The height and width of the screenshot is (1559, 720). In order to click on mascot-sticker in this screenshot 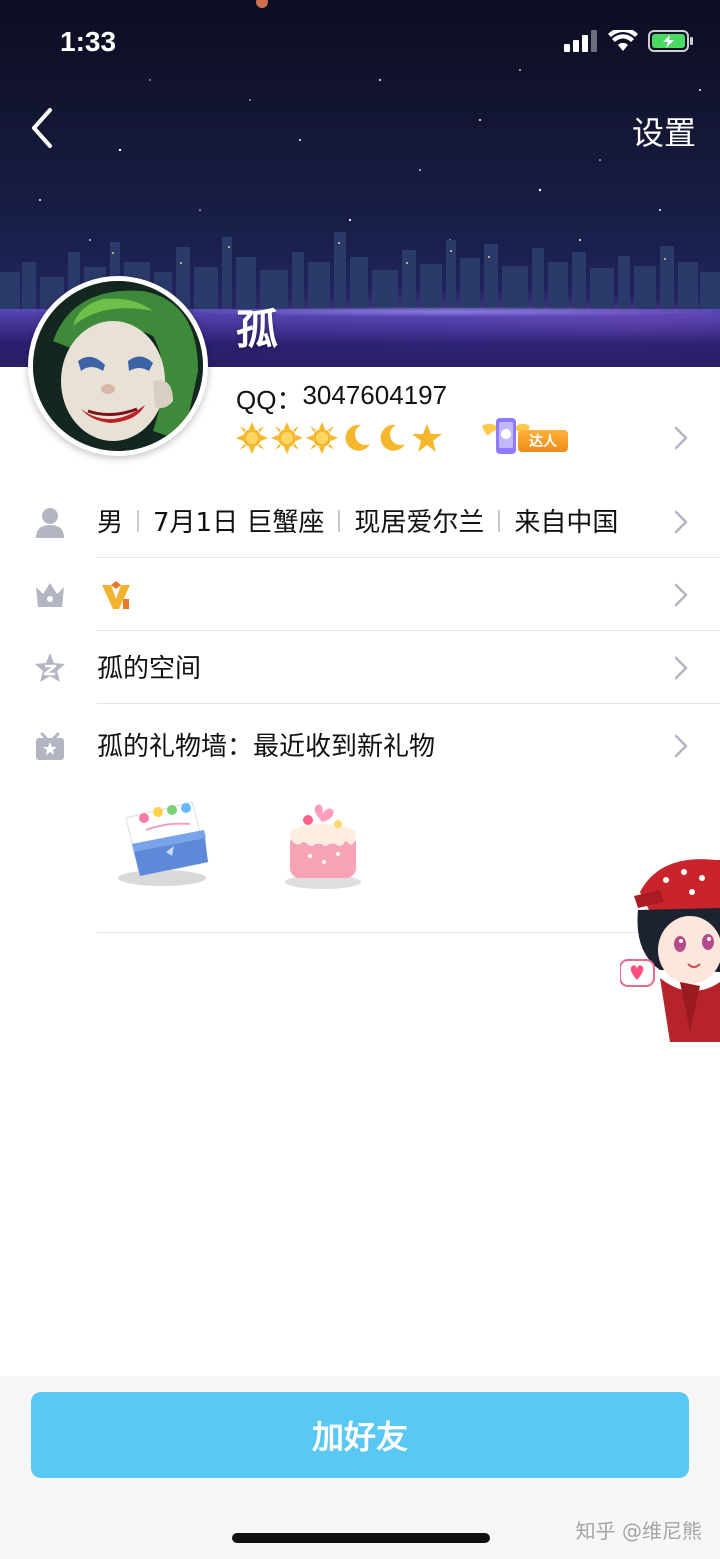, I will do `click(670, 947)`.